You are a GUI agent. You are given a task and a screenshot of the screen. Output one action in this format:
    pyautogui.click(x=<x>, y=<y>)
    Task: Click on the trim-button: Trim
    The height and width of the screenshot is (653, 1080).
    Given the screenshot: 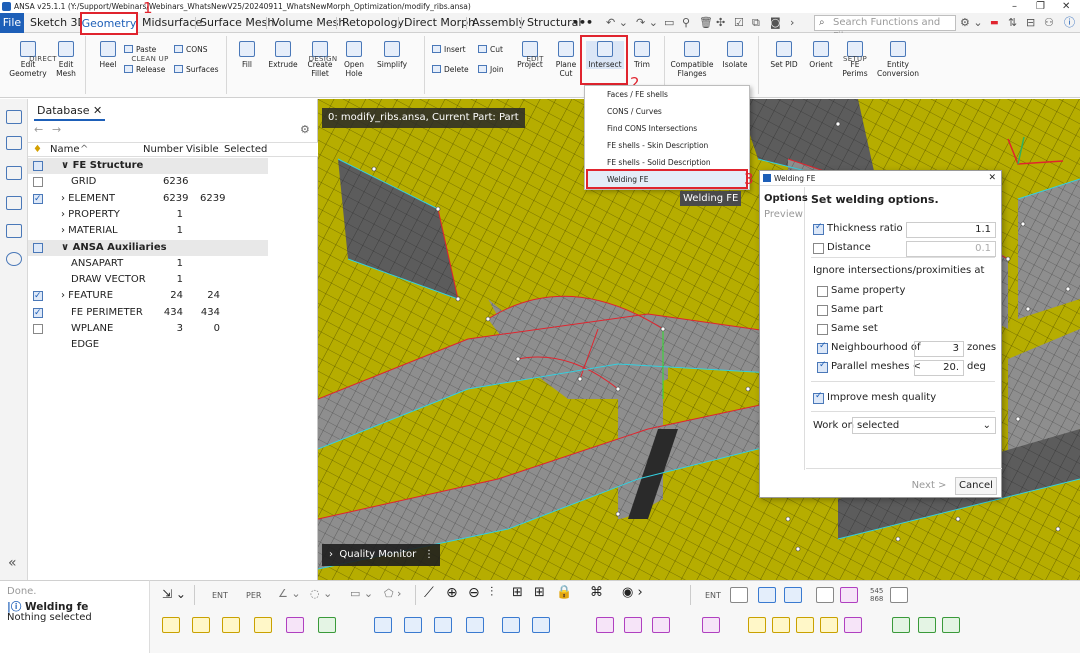 What is the action you would take?
    pyautogui.click(x=642, y=55)
    